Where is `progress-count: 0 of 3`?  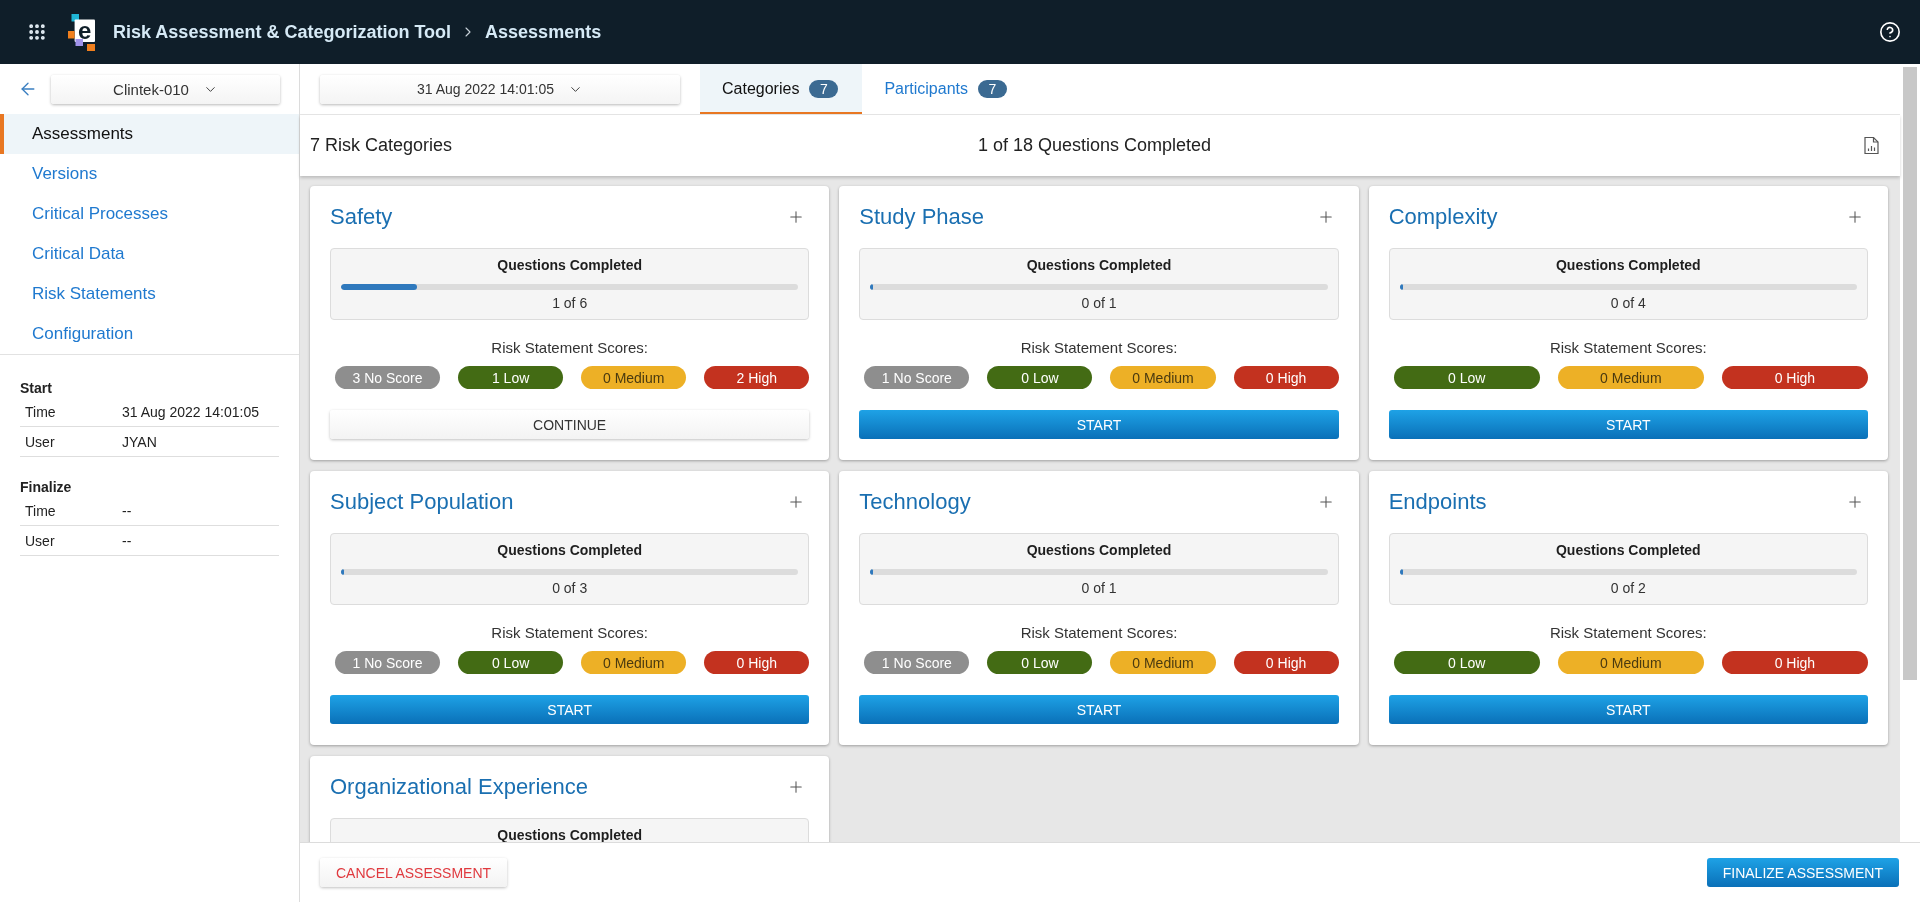
progress-count: 0 of 3 is located at coordinates (570, 588).